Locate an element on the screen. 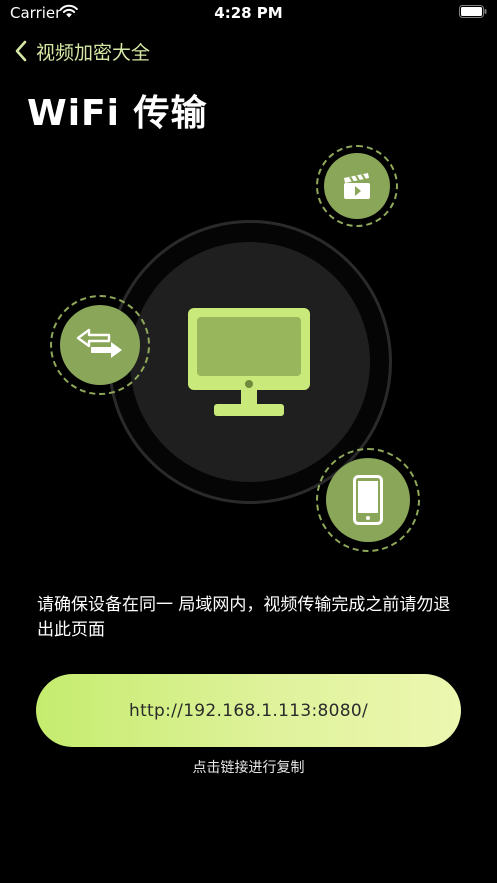 The height and width of the screenshot is (883, 497). phone-icon is located at coordinates (368, 500).